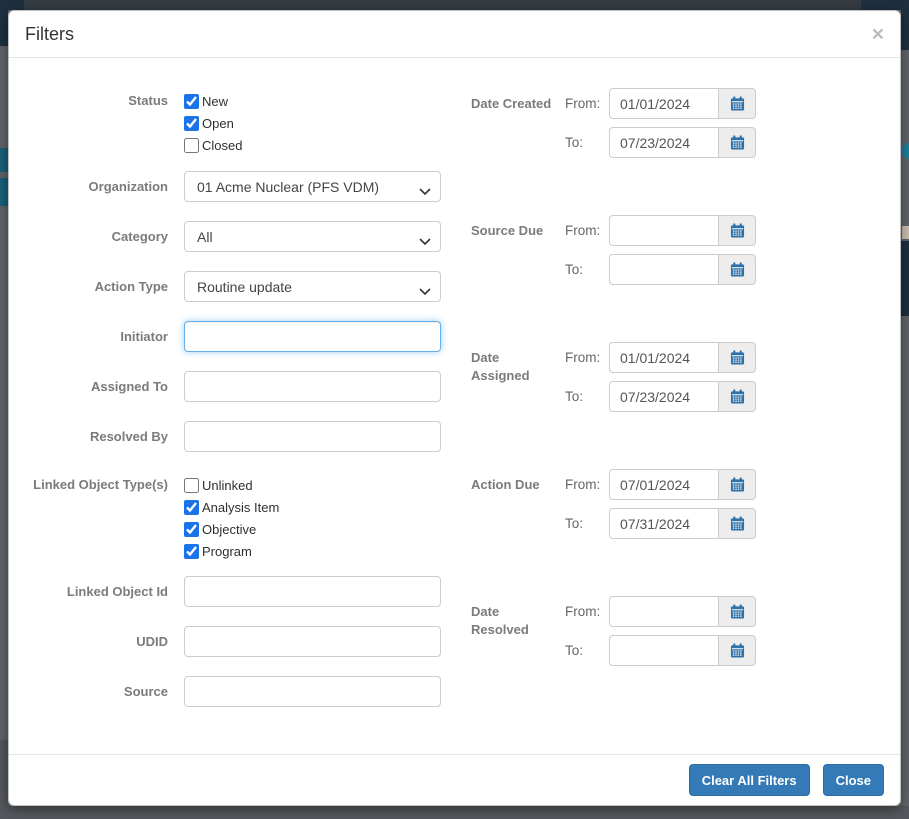 Image resolution: width=909 pixels, height=819 pixels. I want to click on clear-all-filters-button: Clear All Filters, so click(749, 780).